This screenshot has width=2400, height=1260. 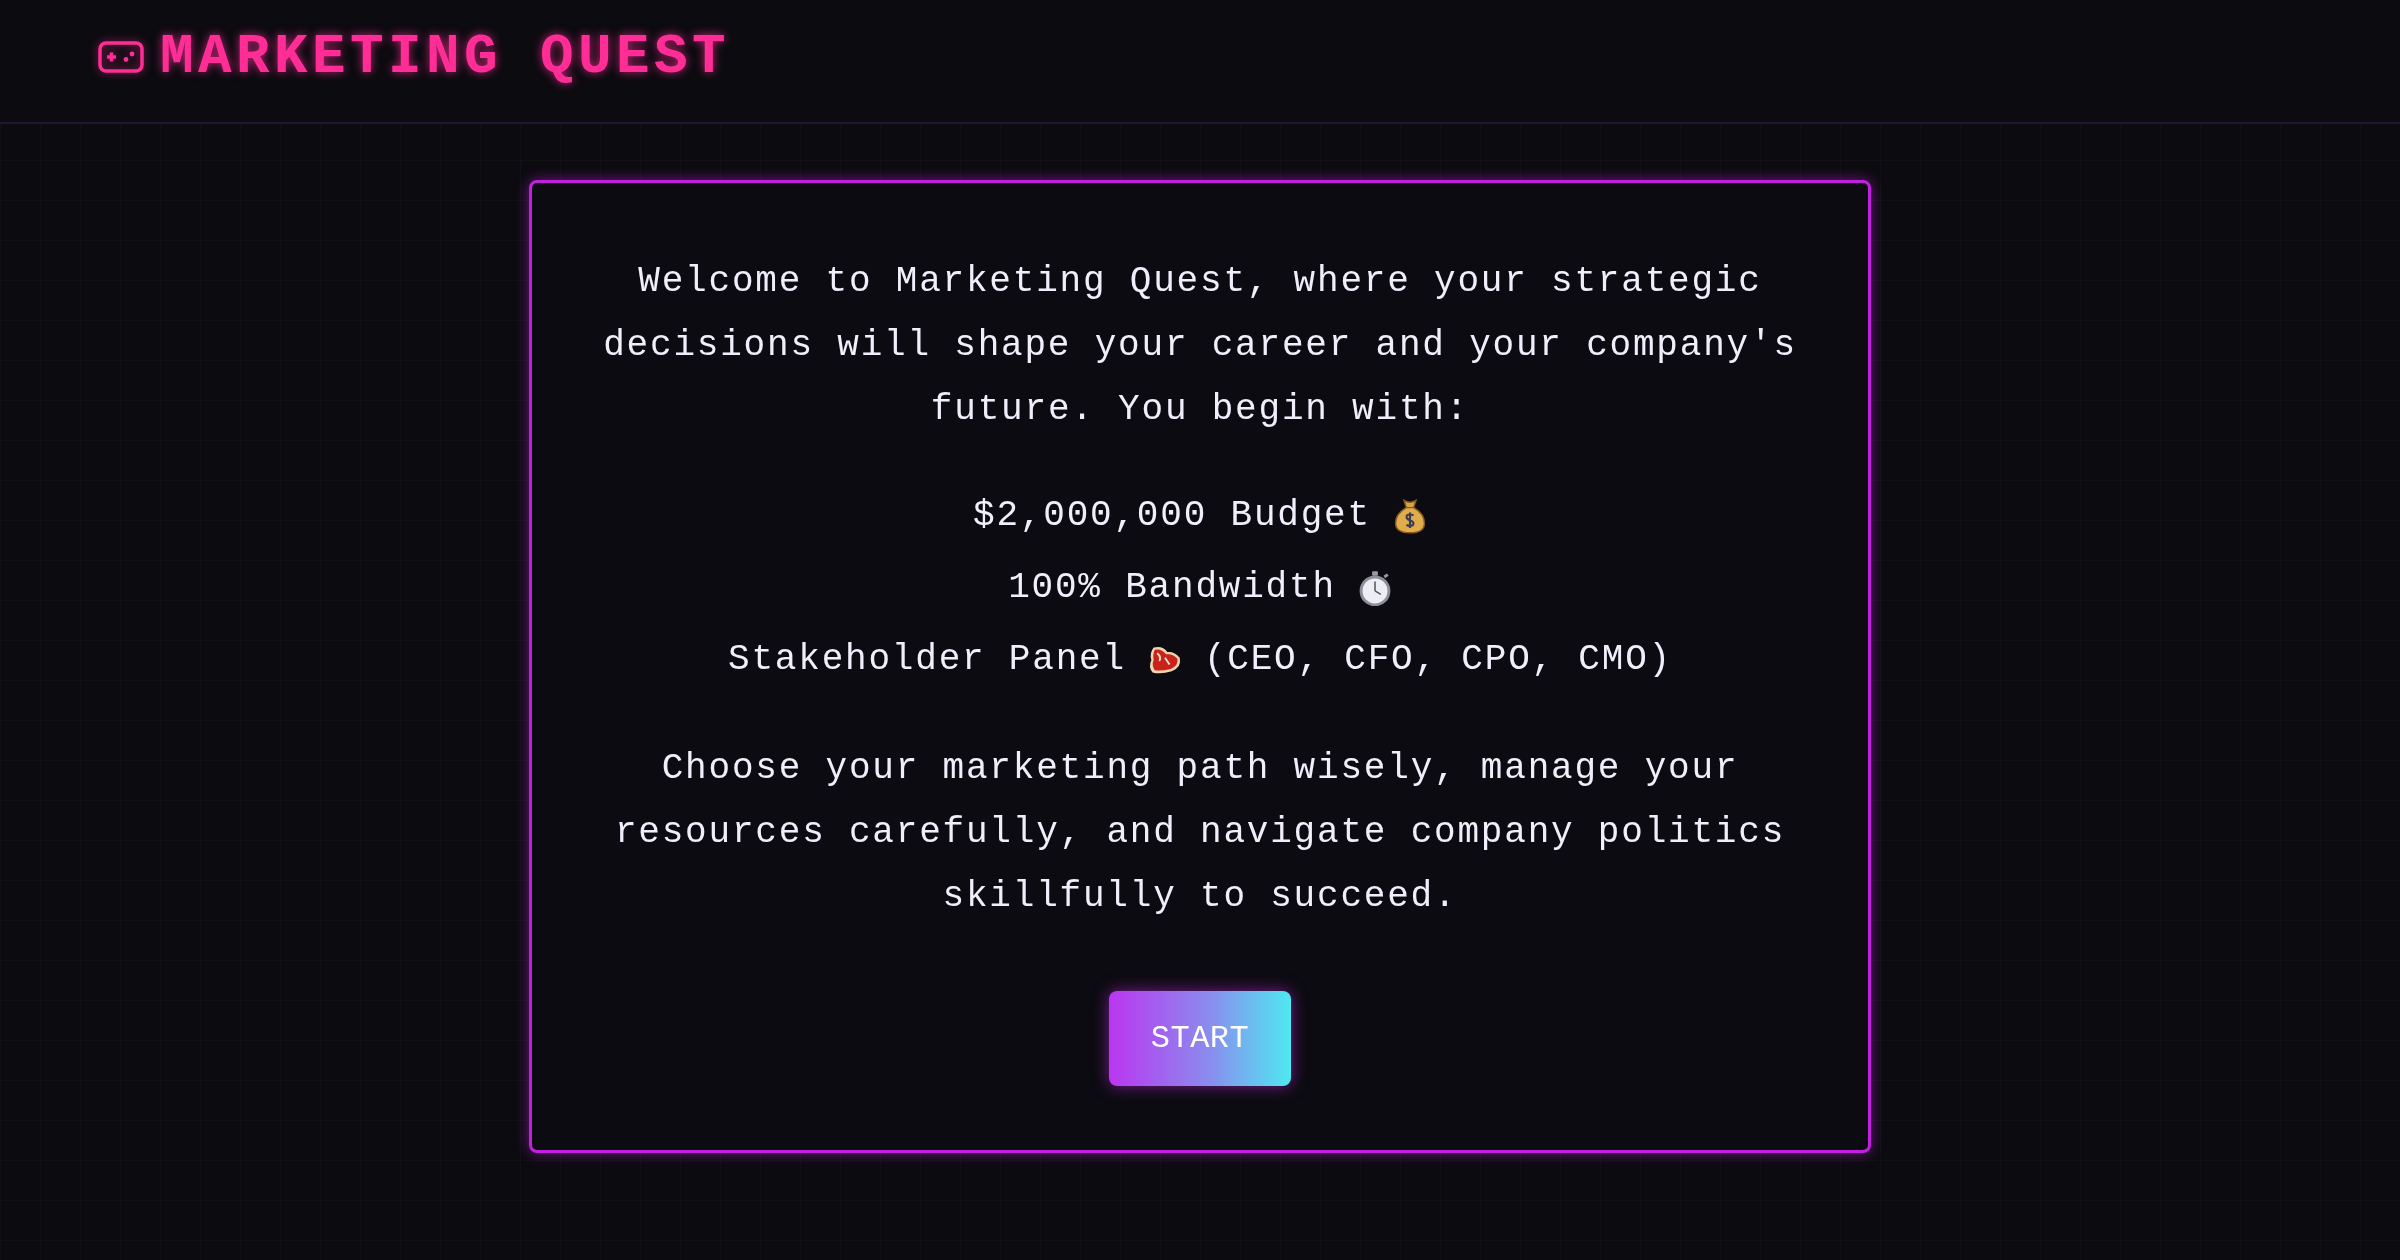 I want to click on money-bag-icon, so click(x=1409, y=516).